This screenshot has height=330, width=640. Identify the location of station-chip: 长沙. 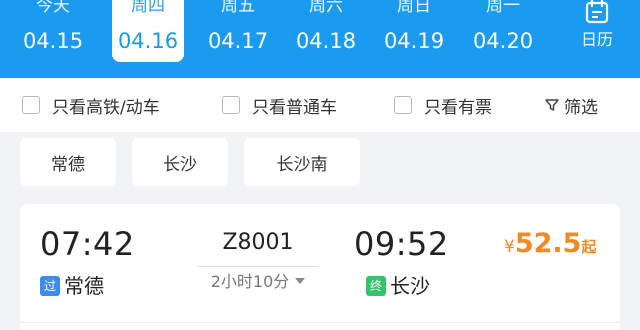
(180, 162).